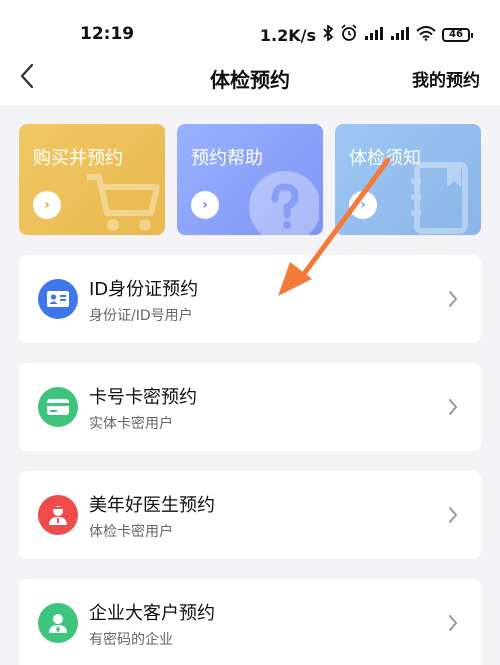 Image resolution: width=500 pixels, height=665 pixels. What do you see at coordinates (58, 623) in the screenshot?
I see `enterprise-user-icon` at bounding box center [58, 623].